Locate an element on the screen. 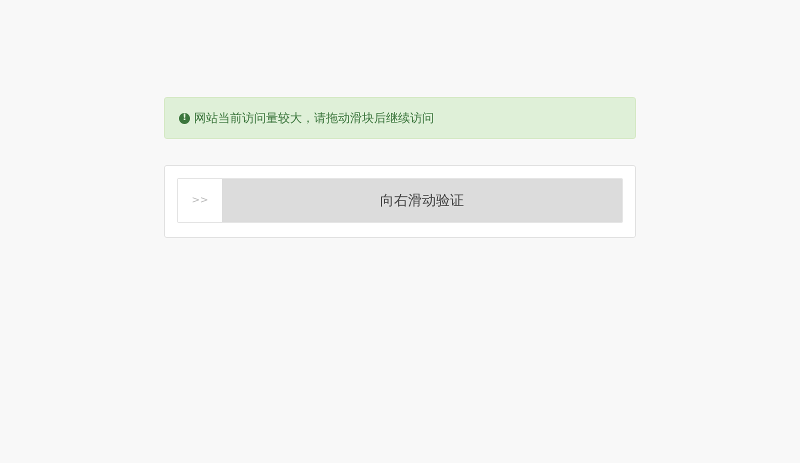 The width and height of the screenshot is (800, 463). slider-track: >> 向右滑动验证 is located at coordinates (400, 200).